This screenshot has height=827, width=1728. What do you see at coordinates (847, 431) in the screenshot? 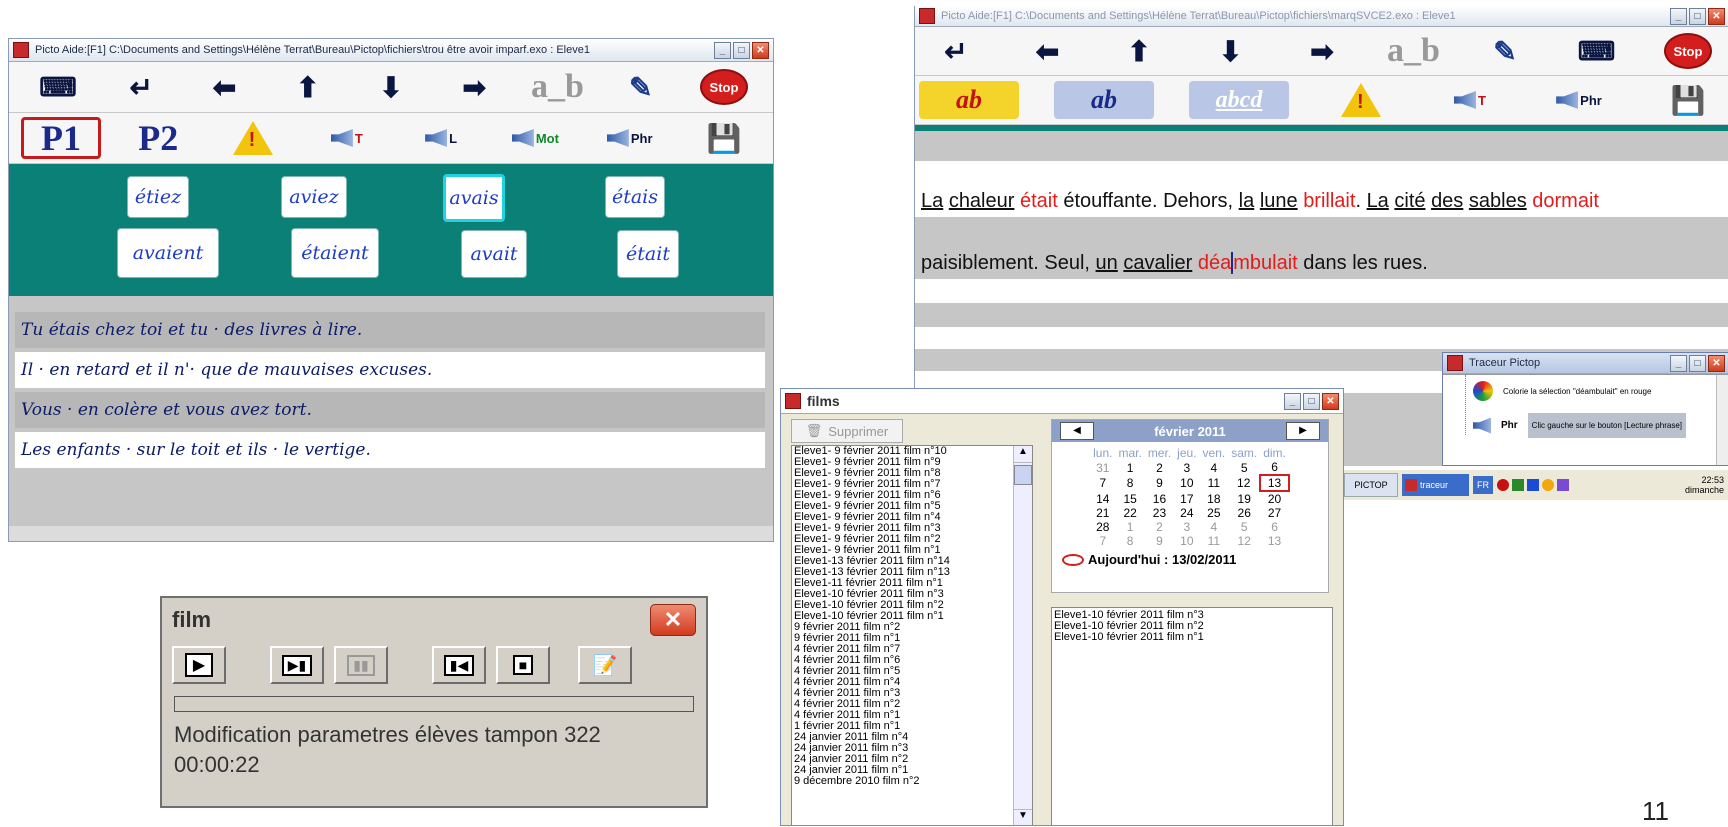
I see `delete-button: 🗑 Supprimer` at bounding box center [847, 431].